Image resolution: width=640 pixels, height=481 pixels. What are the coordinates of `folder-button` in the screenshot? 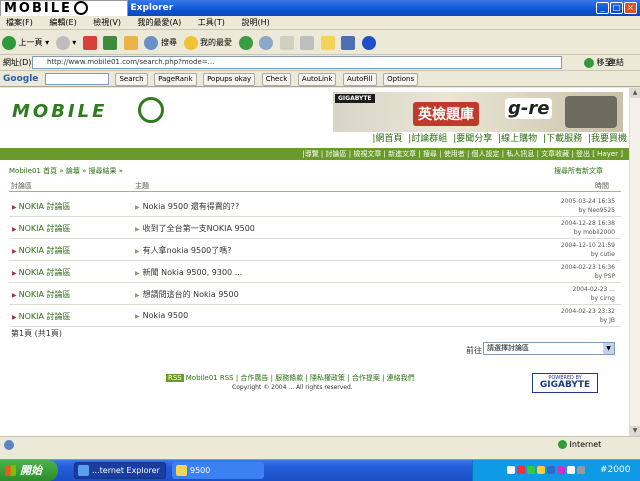 It's located at (328, 43).